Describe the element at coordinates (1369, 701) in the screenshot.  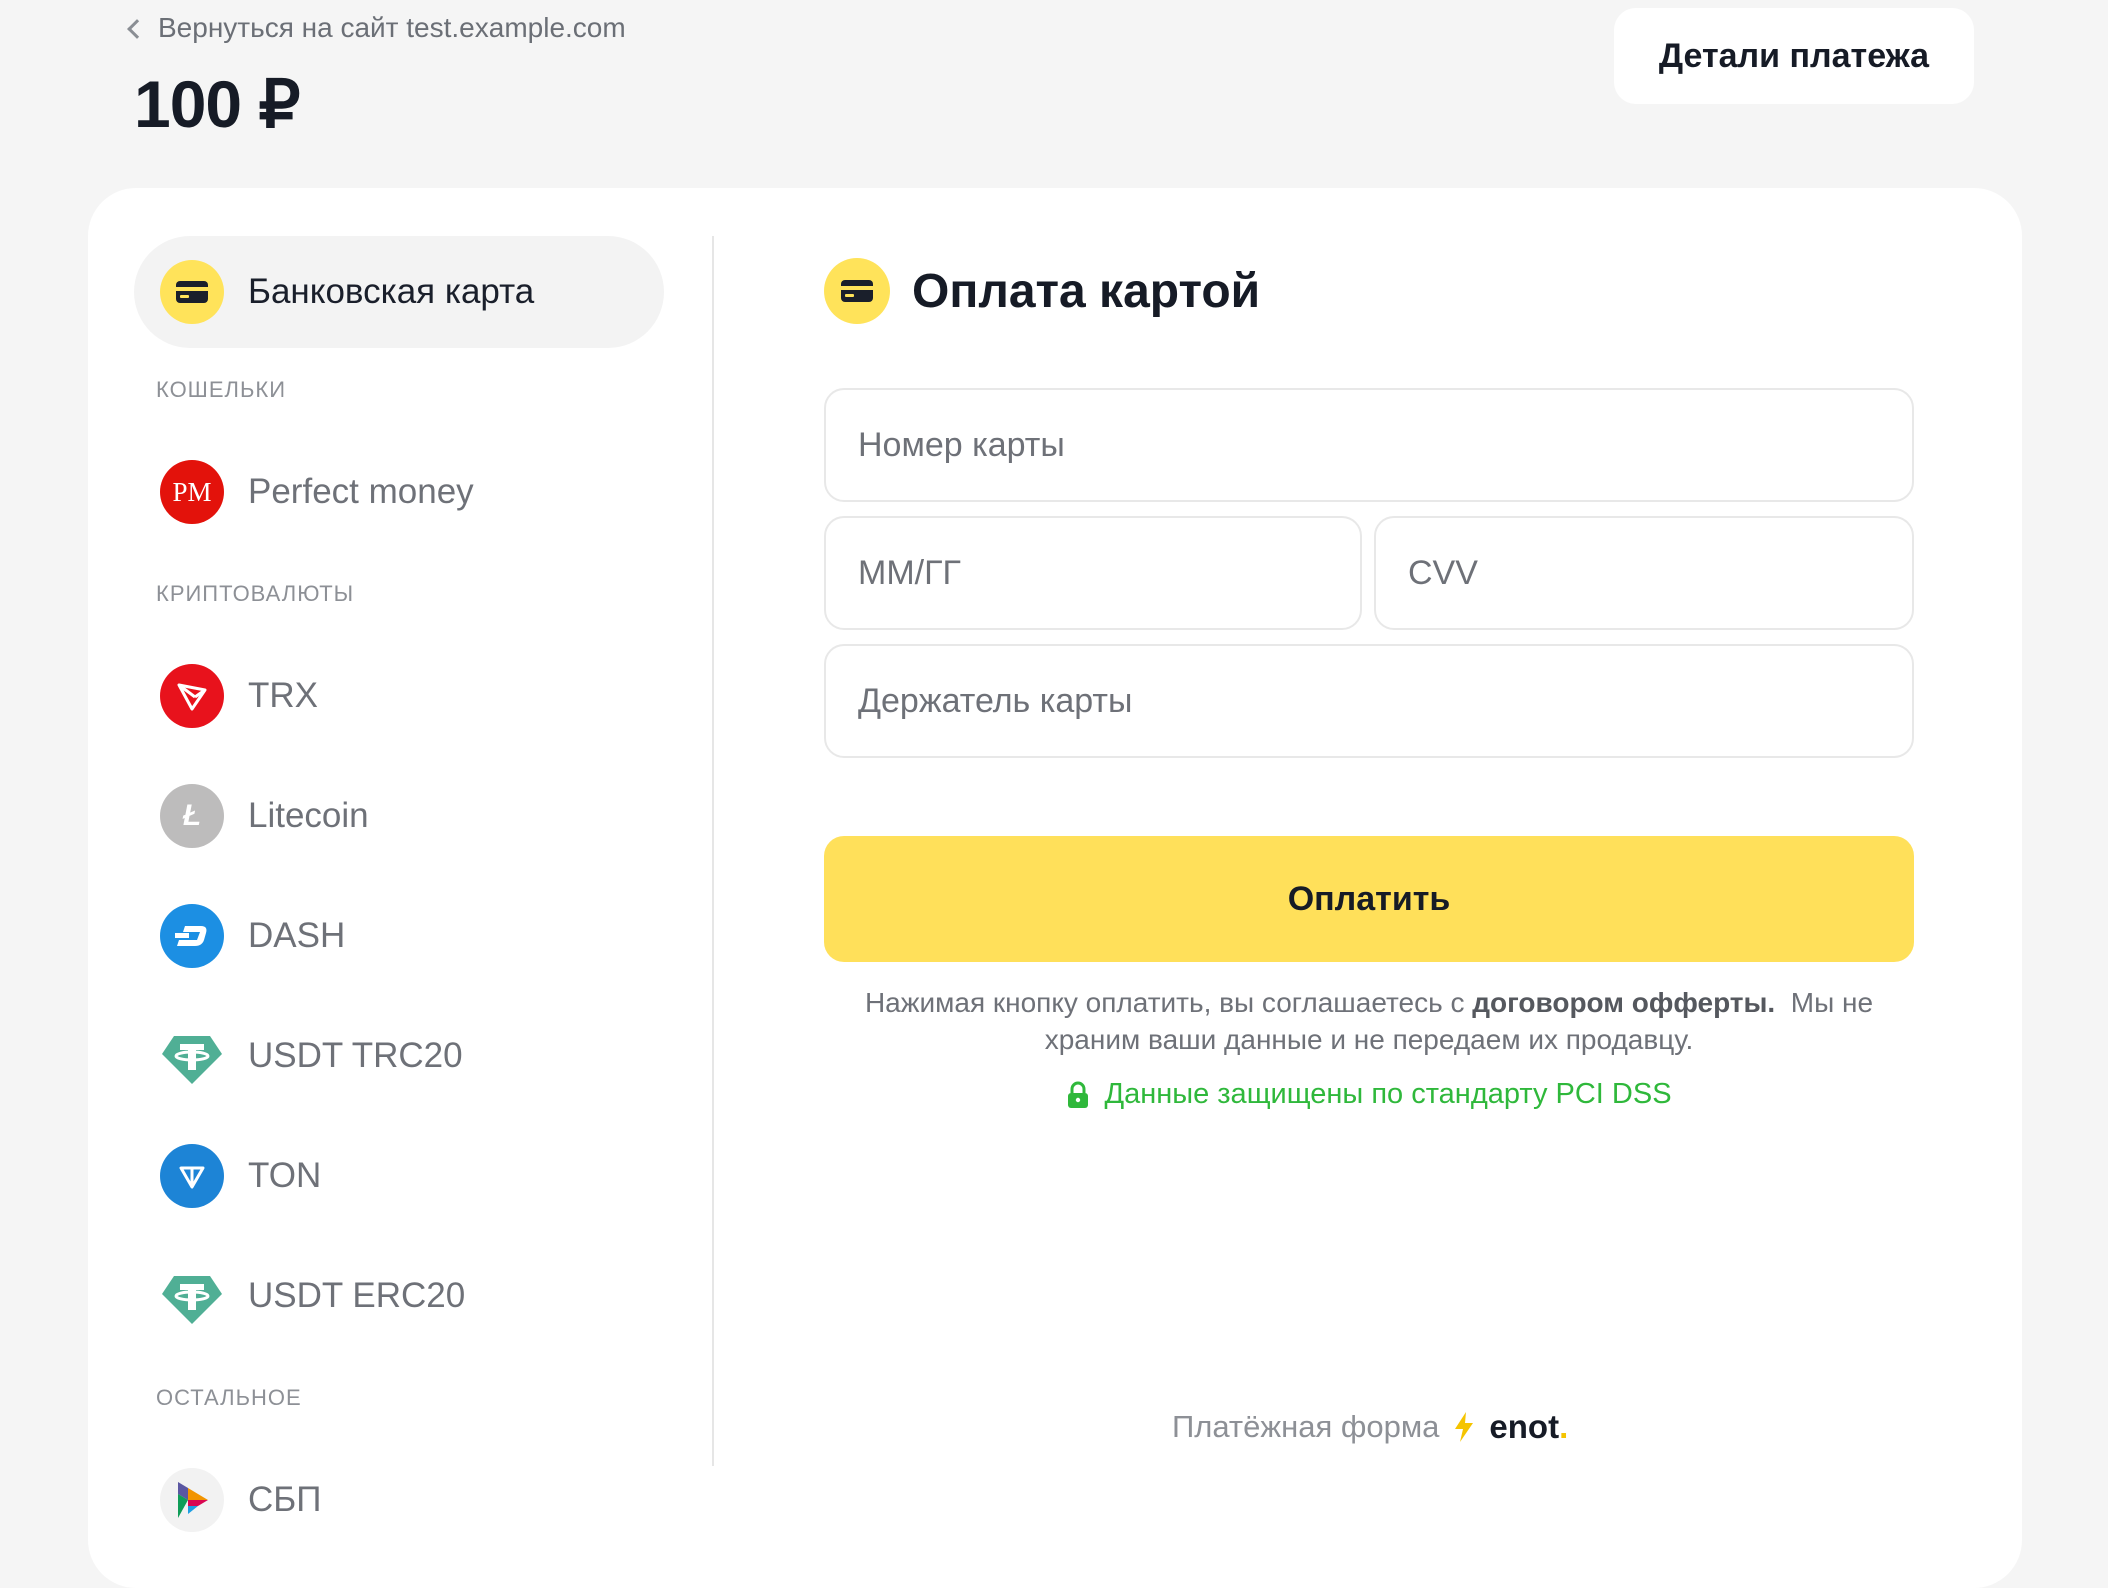
I see `card-holder-input` at that location.